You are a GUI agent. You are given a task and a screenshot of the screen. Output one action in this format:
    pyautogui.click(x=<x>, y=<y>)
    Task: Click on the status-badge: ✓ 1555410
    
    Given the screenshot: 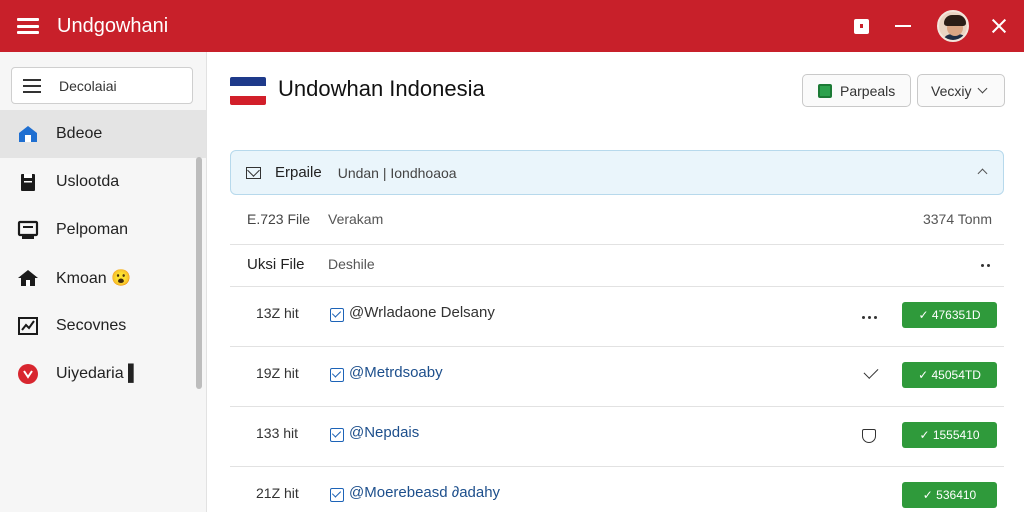 What is the action you would take?
    pyautogui.click(x=949, y=435)
    